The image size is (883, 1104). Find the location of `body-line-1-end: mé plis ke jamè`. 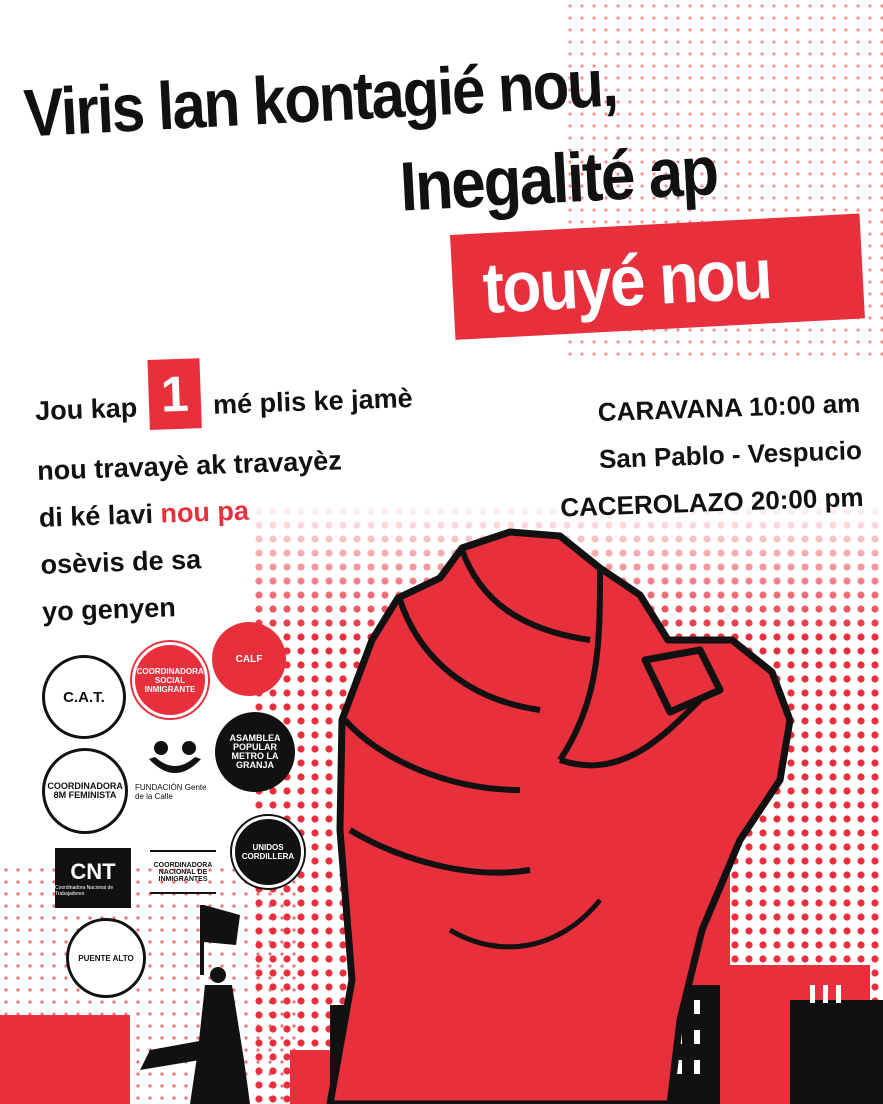

body-line-1-end: mé plis ke jamè is located at coordinates (313, 401).